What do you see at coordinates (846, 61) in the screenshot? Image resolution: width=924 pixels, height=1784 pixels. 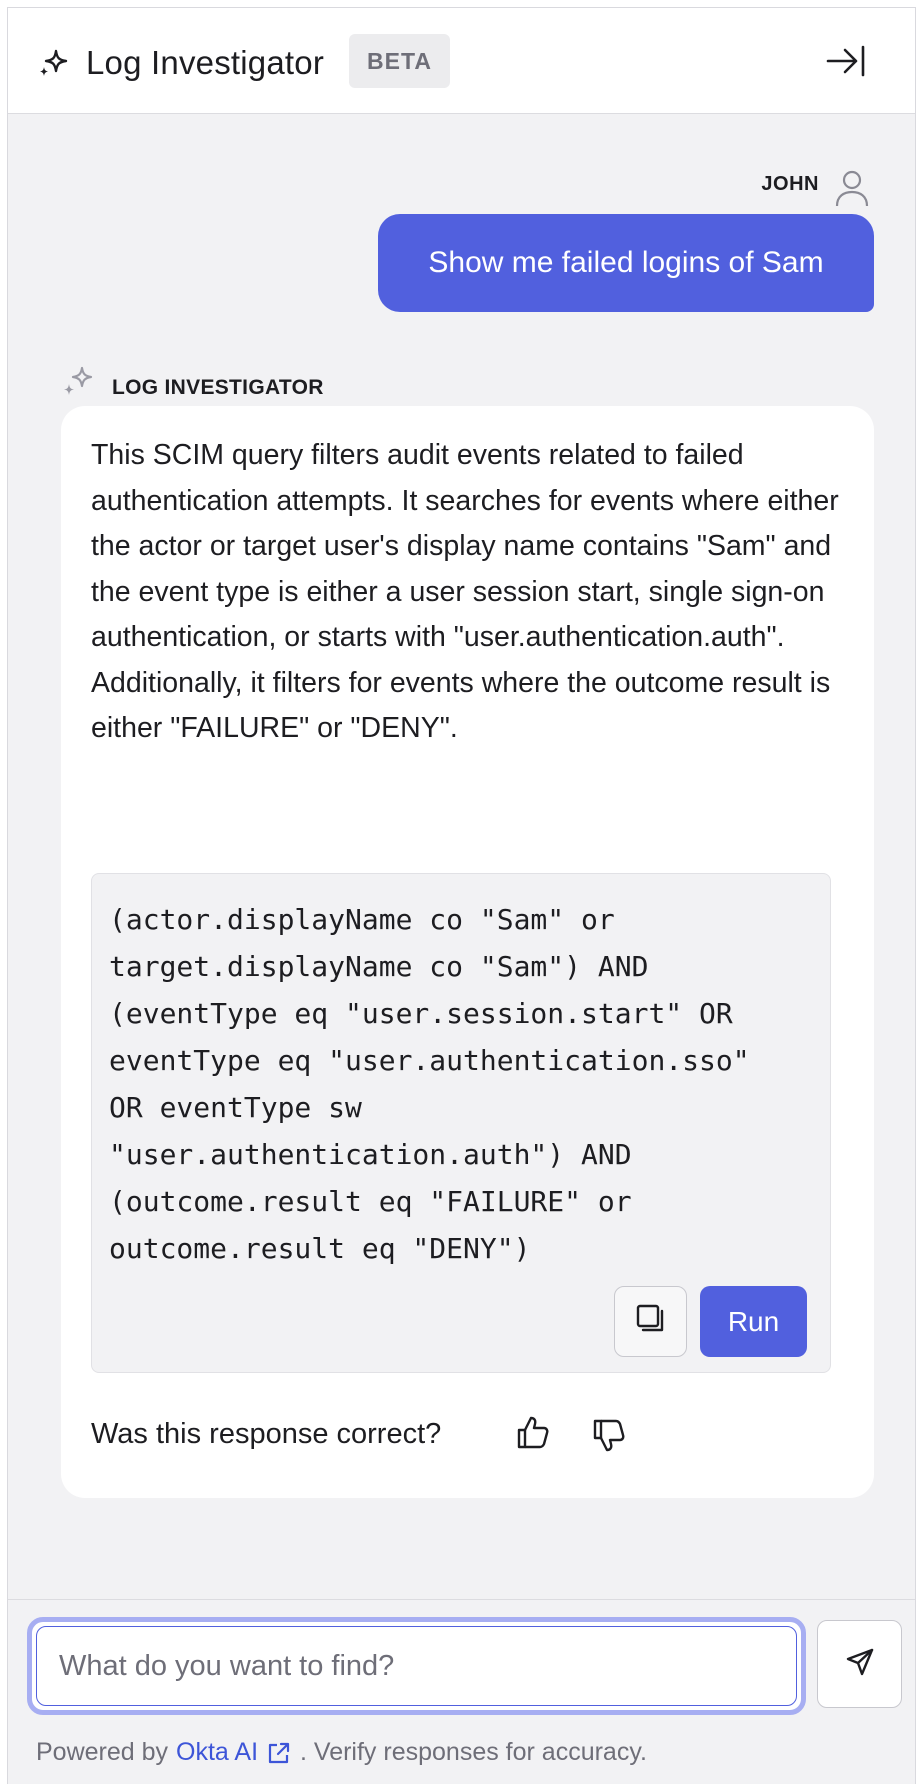 I see `collapse-panel-icon` at bounding box center [846, 61].